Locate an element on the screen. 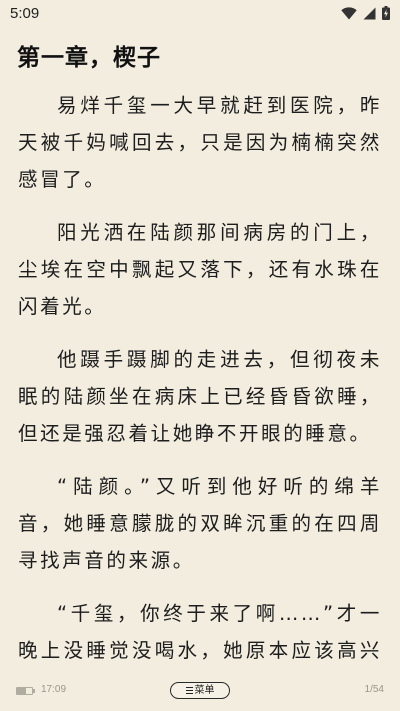 This screenshot has width=400, height=711. battery-icon is located at coordinates (25, 691).